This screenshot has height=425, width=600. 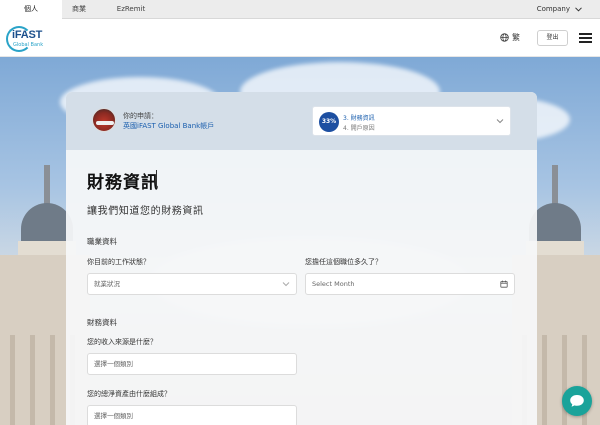 I want to click on application-label: 你的申請：, so click(x=140, y=116).